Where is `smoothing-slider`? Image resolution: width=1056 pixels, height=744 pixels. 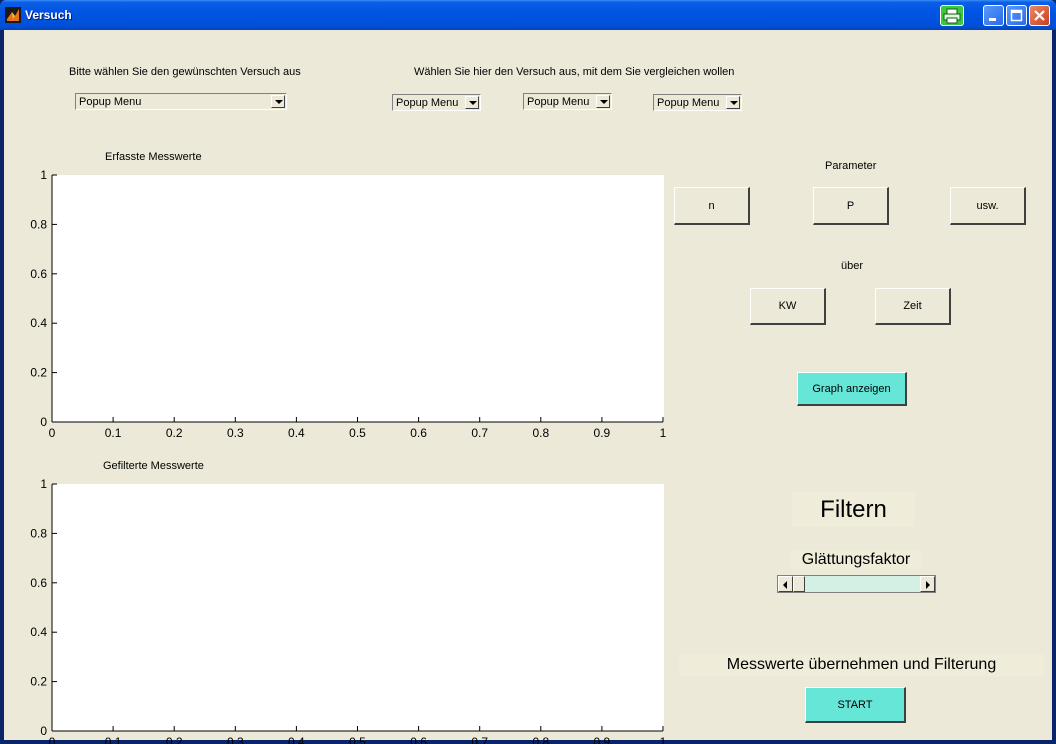
smoothing-slider is located at coordinates (856, 584).